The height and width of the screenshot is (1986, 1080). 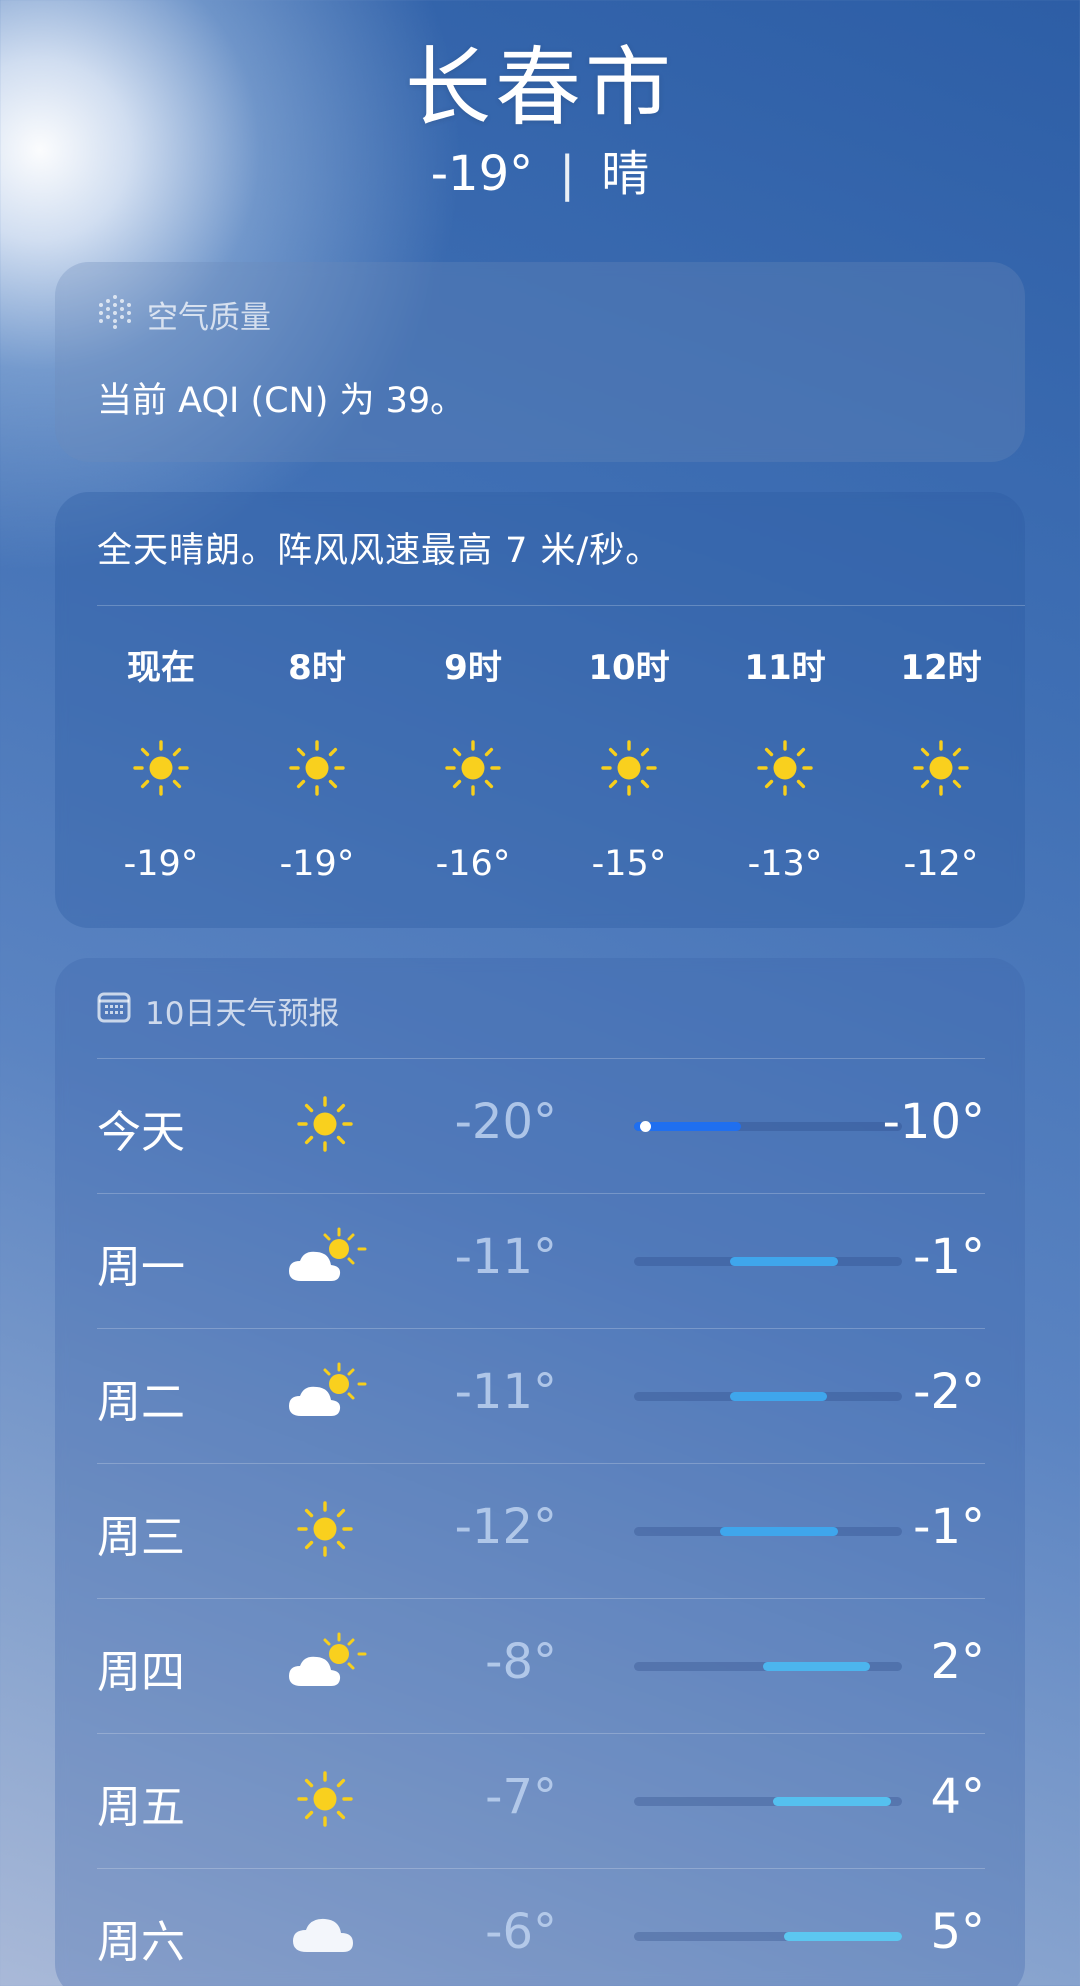 What do you see at coordinates (317, 668) in the screenshot?
I see `hourly-time: 8时` at bounding box center [317, 668].